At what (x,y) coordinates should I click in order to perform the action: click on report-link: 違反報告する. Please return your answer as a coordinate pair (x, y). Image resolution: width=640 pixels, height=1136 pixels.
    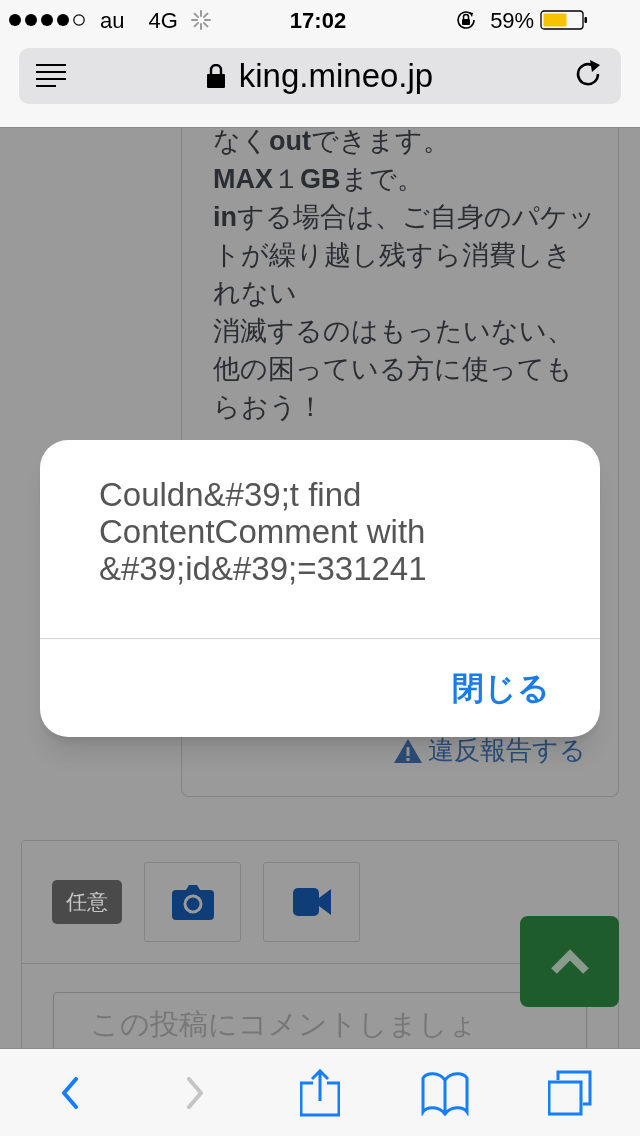
    Looking at the image, I should click on (490, 750).